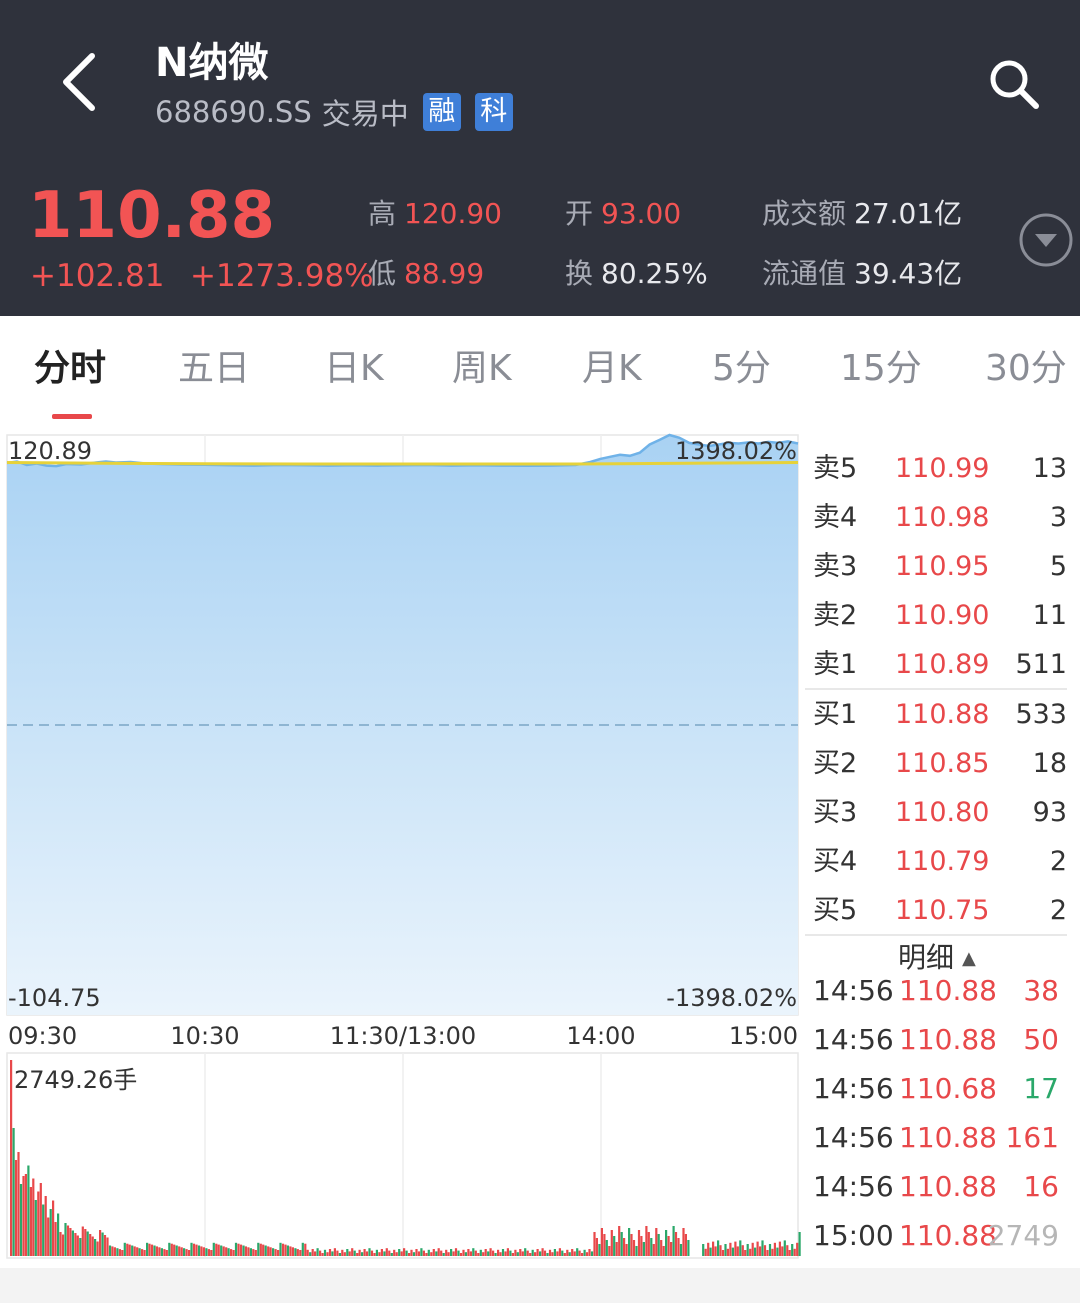 The width and height of the screenshot is (1080, 1303). Describe the element at coordinates (936, 566) in the screenshot. I see `ask-row-3: 卖3 110.95 5` at that location.